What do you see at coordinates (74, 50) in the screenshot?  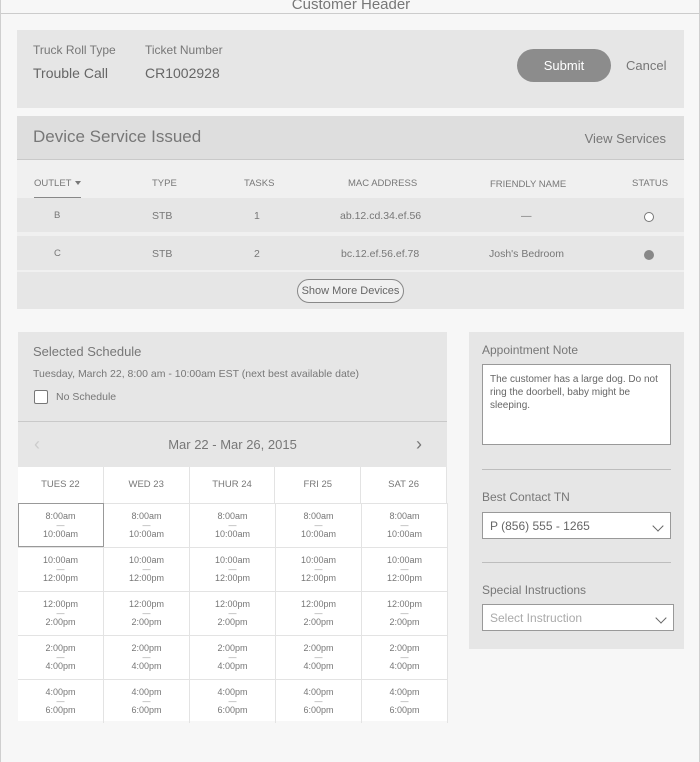 I see `truck-roll-type-label: Truck Roll Type` at bounding box center [74, 50].